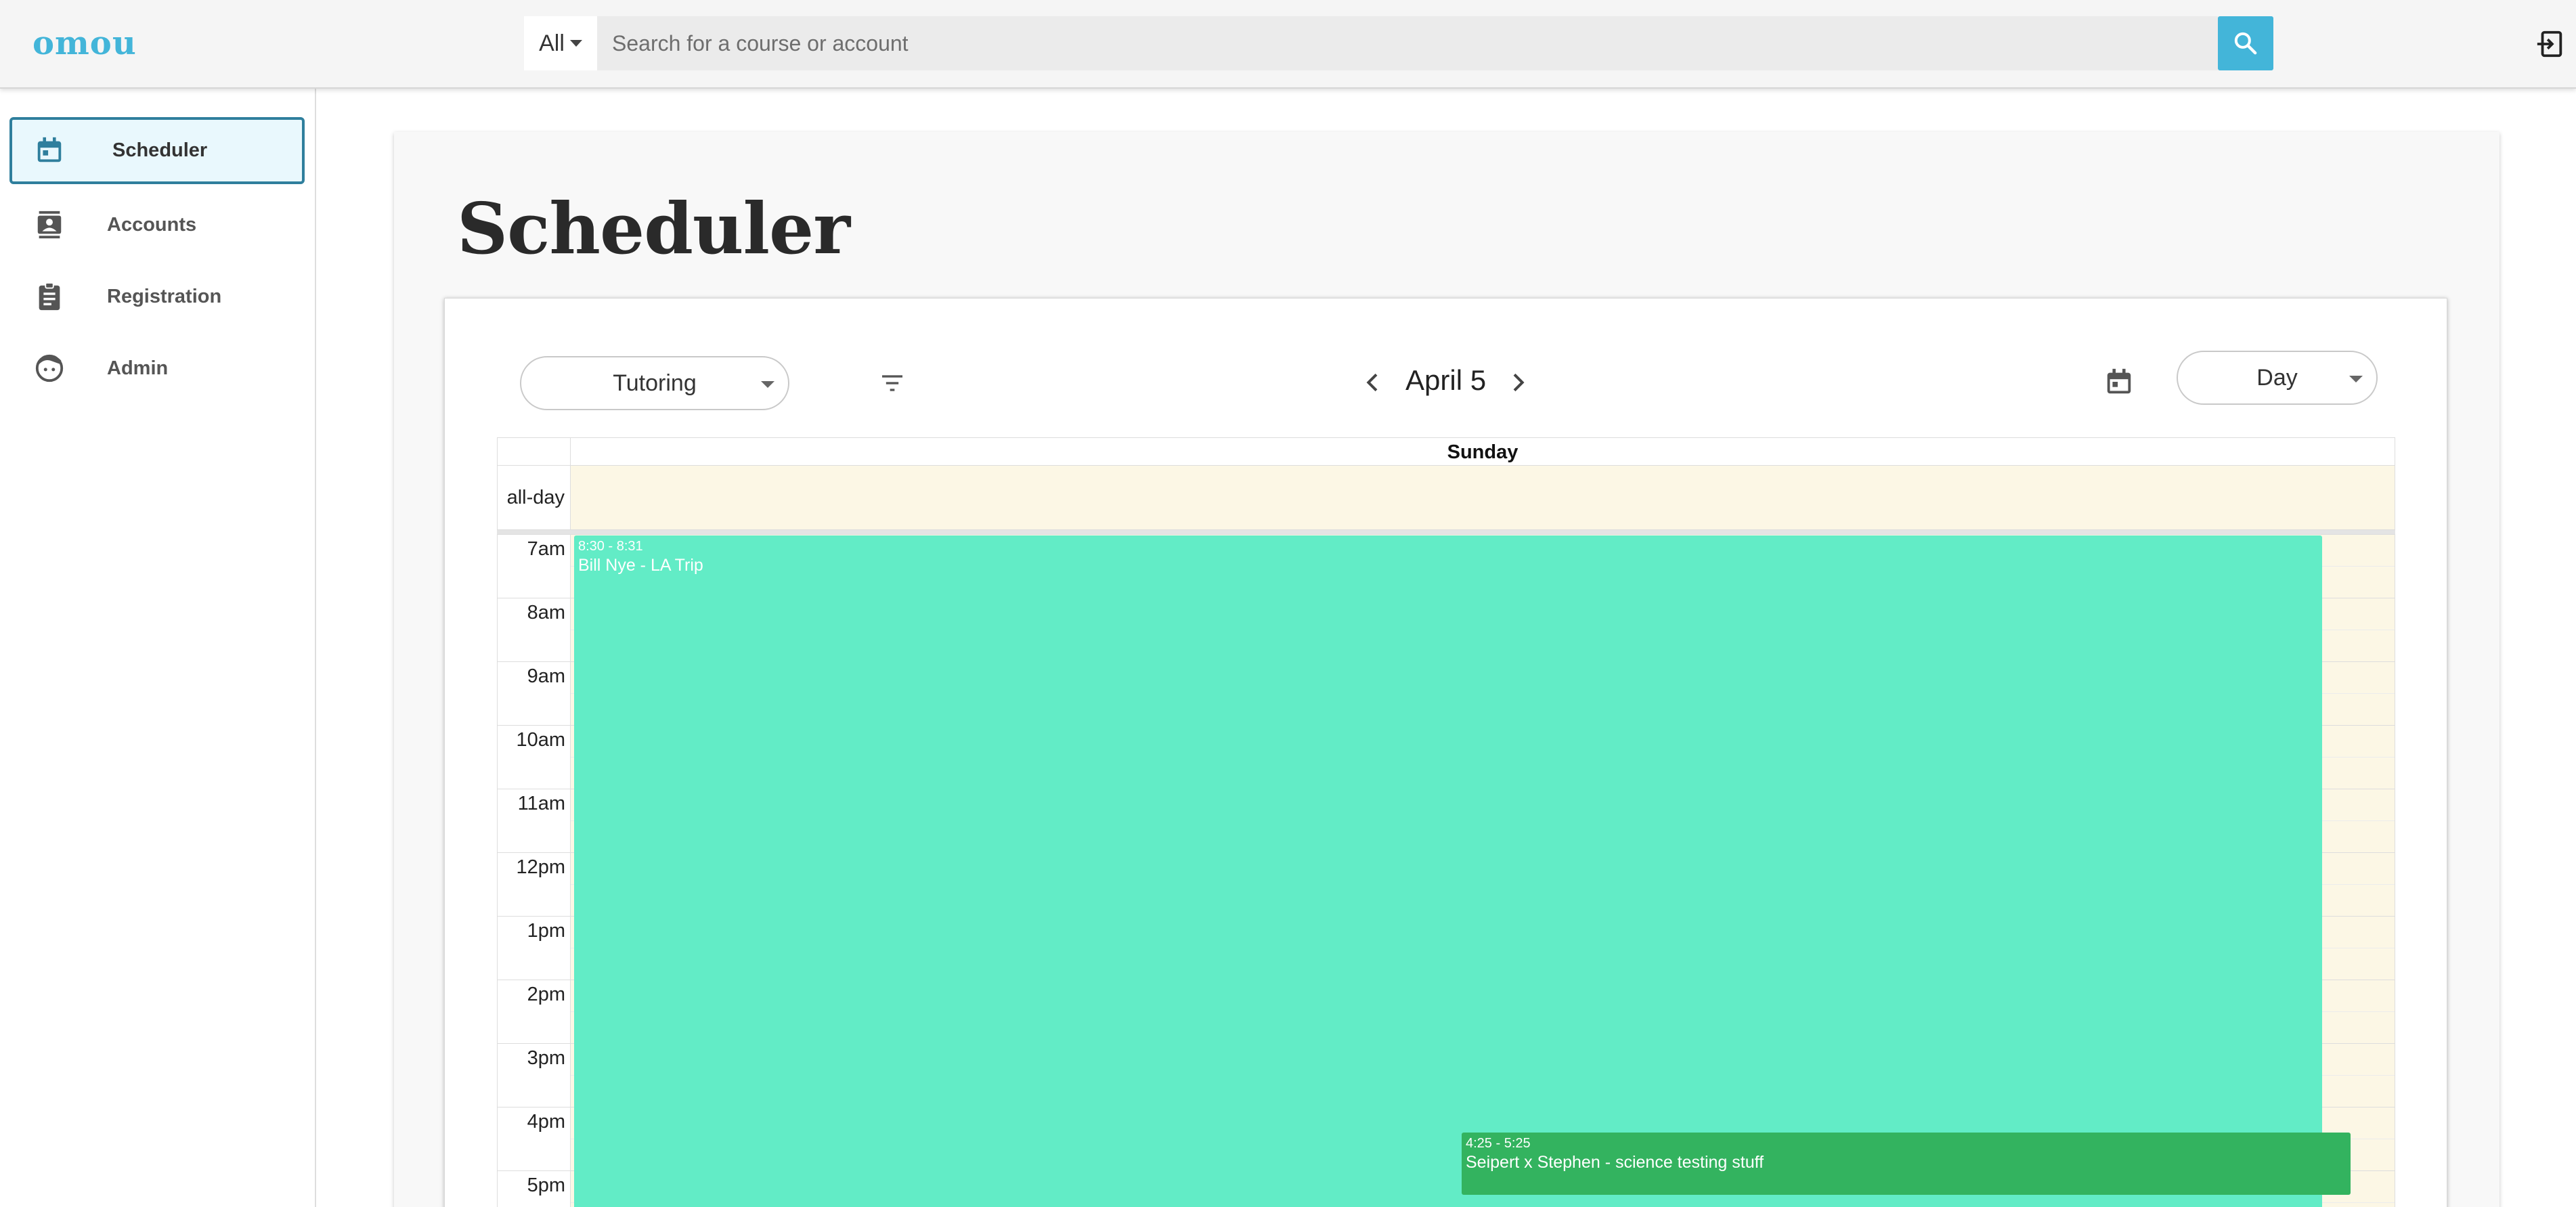 This screenshot has height=1207, width=2576. Describe the element at coordinates (546, 549) in the screenshot. I see `hour-label: 7am` at that location.